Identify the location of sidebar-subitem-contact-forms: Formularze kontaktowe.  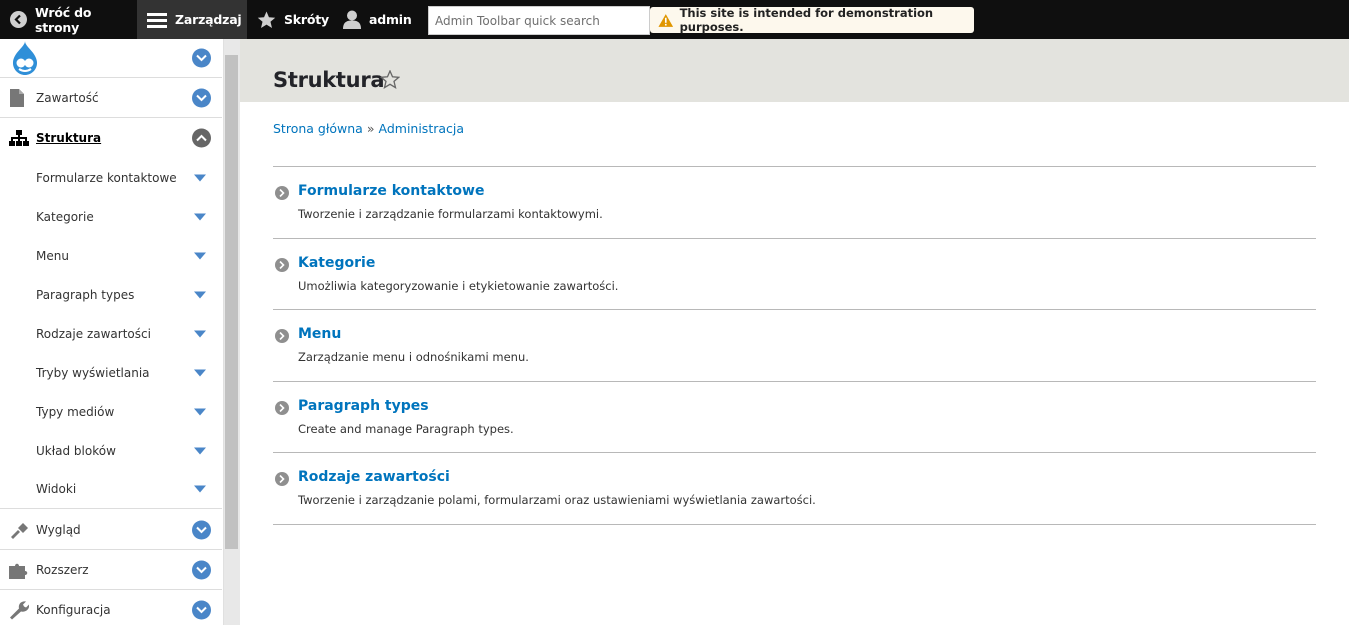
(111, 177).